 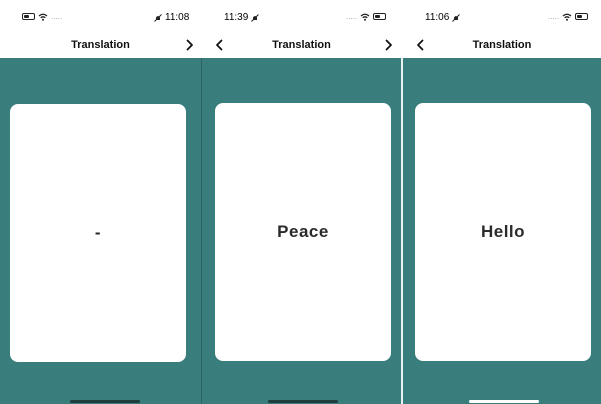 What do you see at coordinates (437, 17) in the screenshot?
I see `status-time: 11:06` at bounding box center [437, 17].